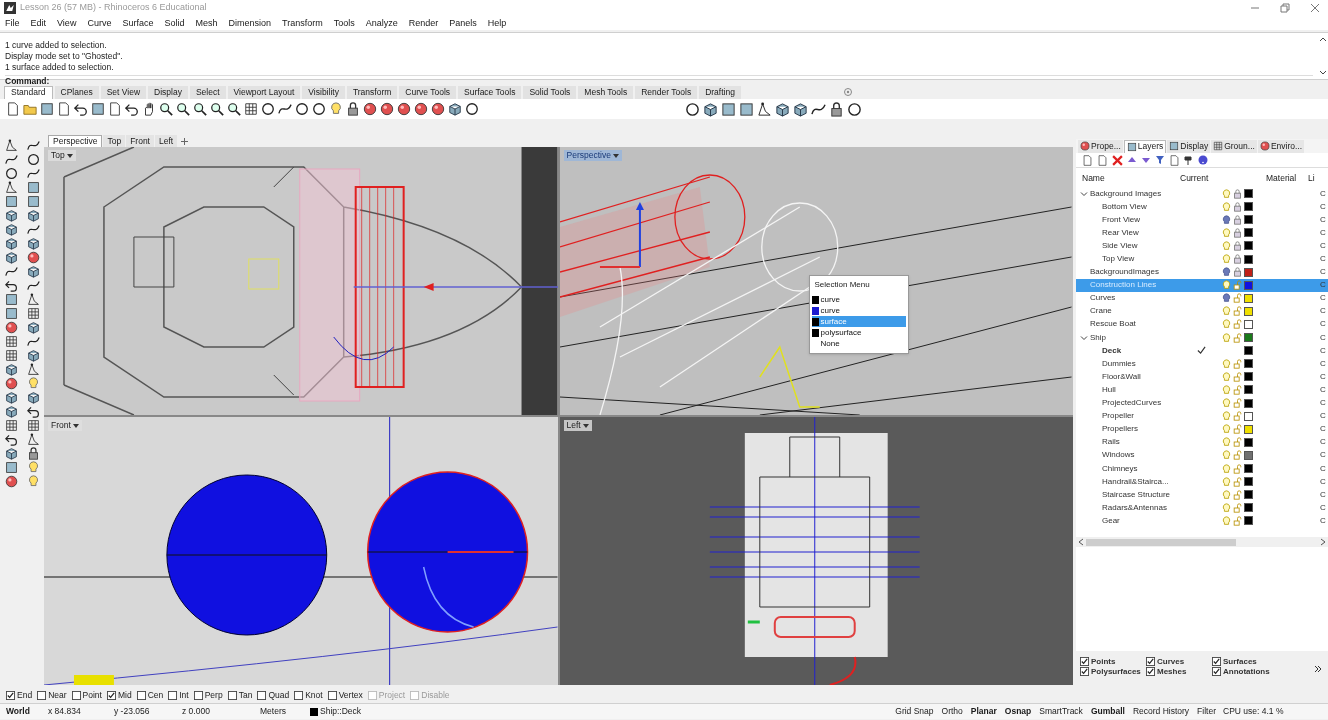 This screenshot has height=720, width=1328. What do you see at coordinates (11, 425) in the screenshot?
I see `grid-icon` at bounding box center [11, 425].